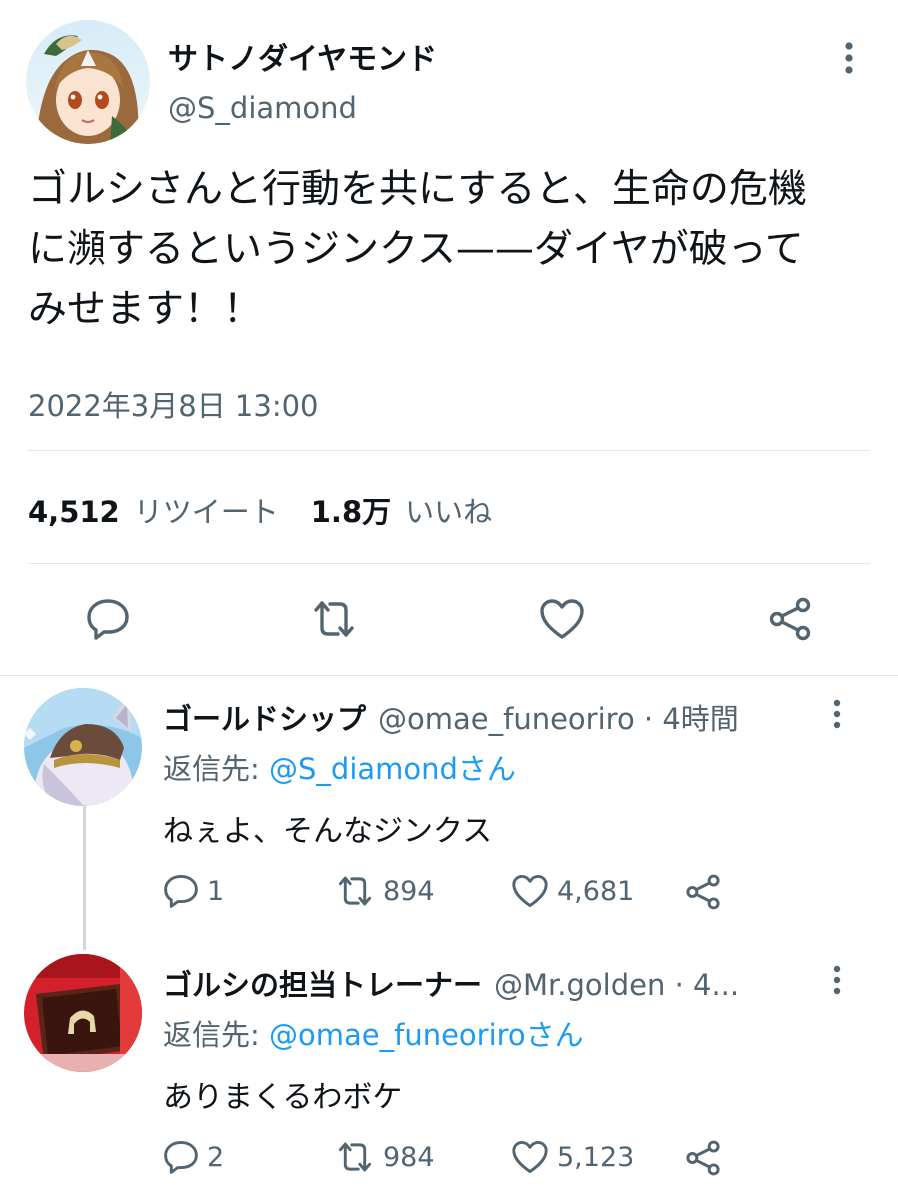  I want to click on reply-to-mention: @omae_funeoriroさん, so click(426, 1035).